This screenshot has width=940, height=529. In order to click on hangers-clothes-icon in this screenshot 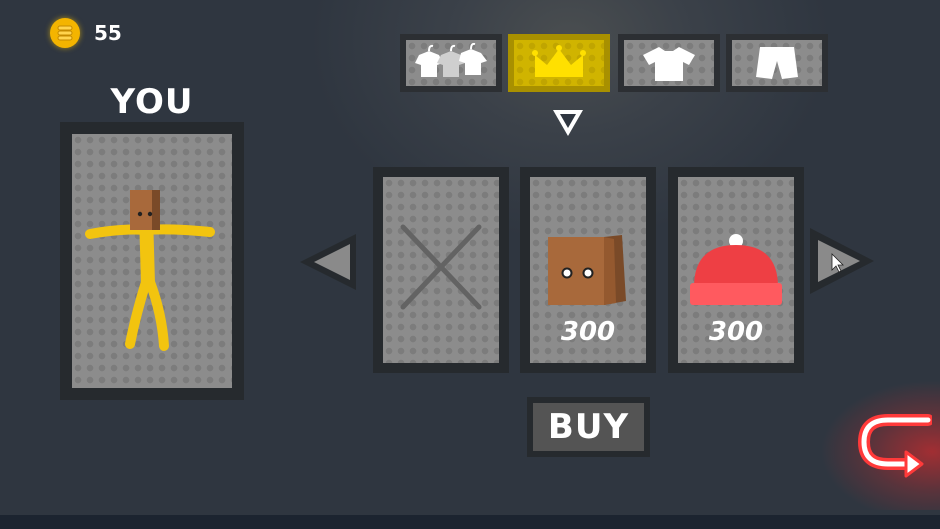, I will do `click(451, 60)`.